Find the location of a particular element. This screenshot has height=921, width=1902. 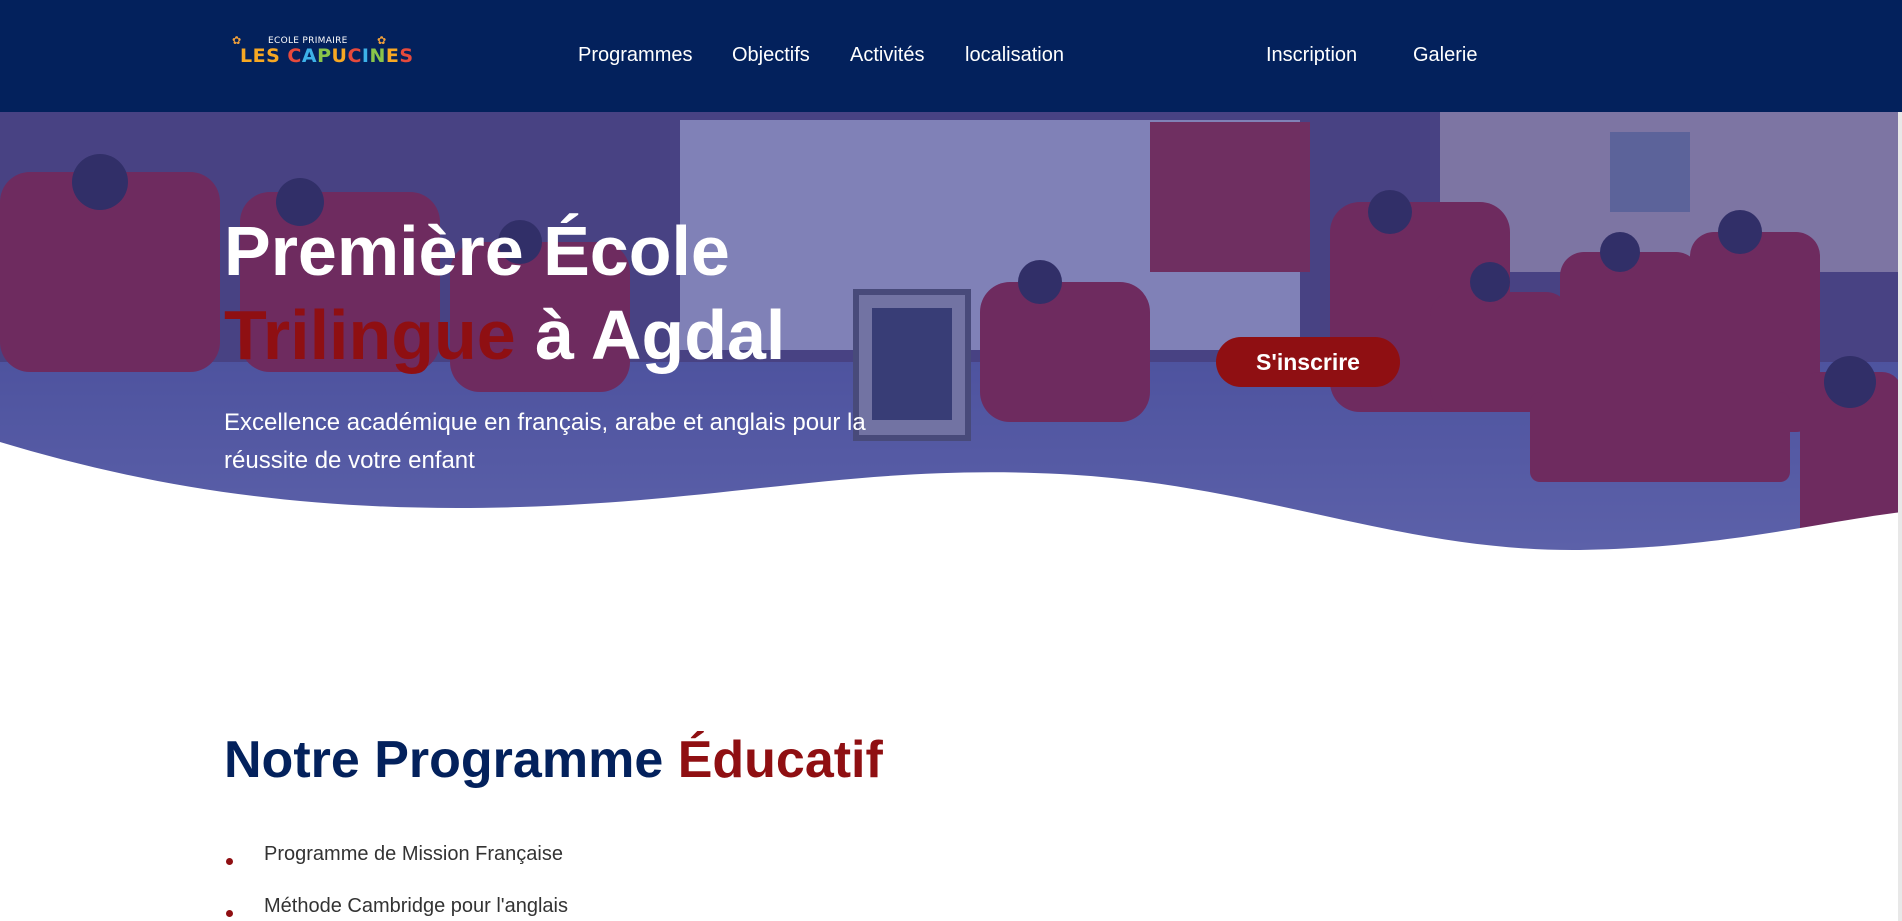

hero-heading-line2: Trilingue à Agdal is located at coordinates (504, 335).